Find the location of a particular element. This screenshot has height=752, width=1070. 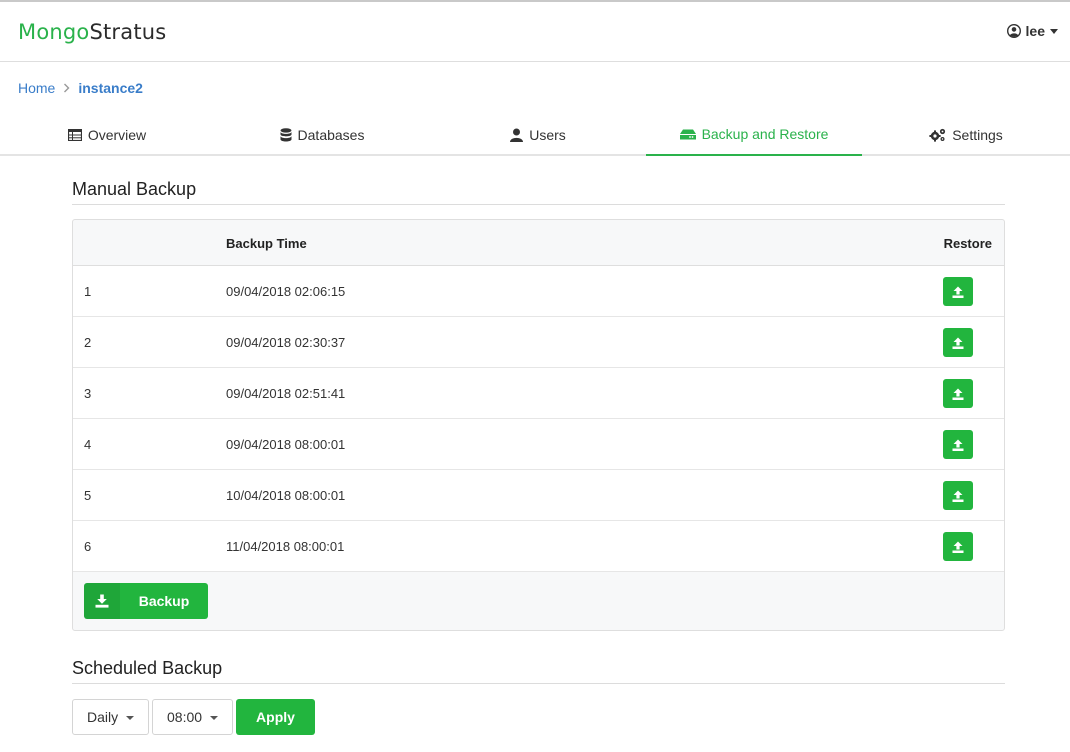

hdd-icon is located at coordinates (687, 134).